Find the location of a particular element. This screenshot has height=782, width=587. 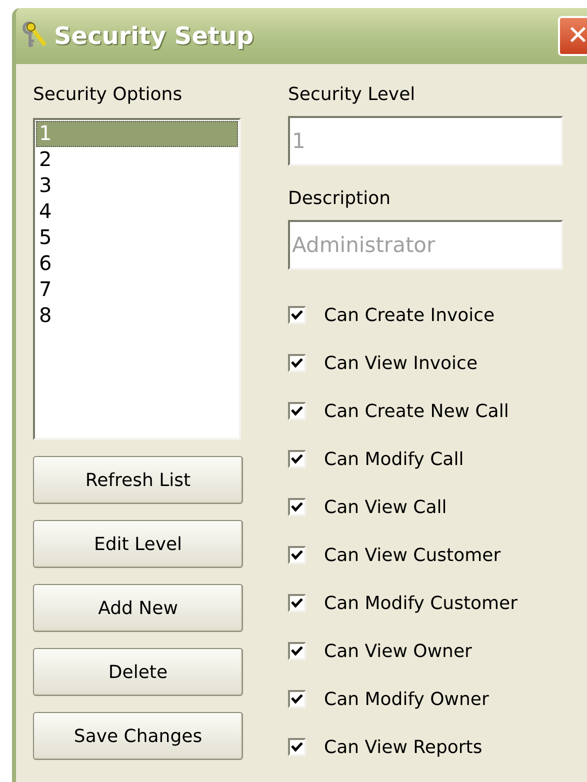

close-button: ✕ is located at coordinates (572, 36).